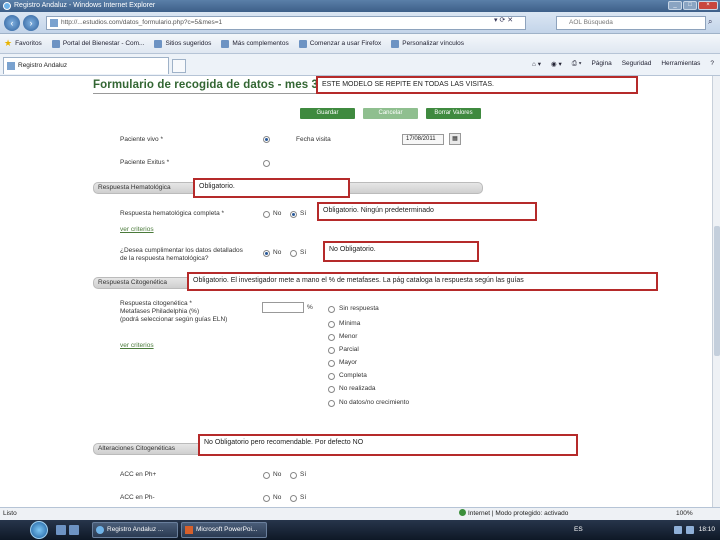 This screenshot has width=720, height=540. I want to click on cito-option-label: Completa, so click(353, 375).